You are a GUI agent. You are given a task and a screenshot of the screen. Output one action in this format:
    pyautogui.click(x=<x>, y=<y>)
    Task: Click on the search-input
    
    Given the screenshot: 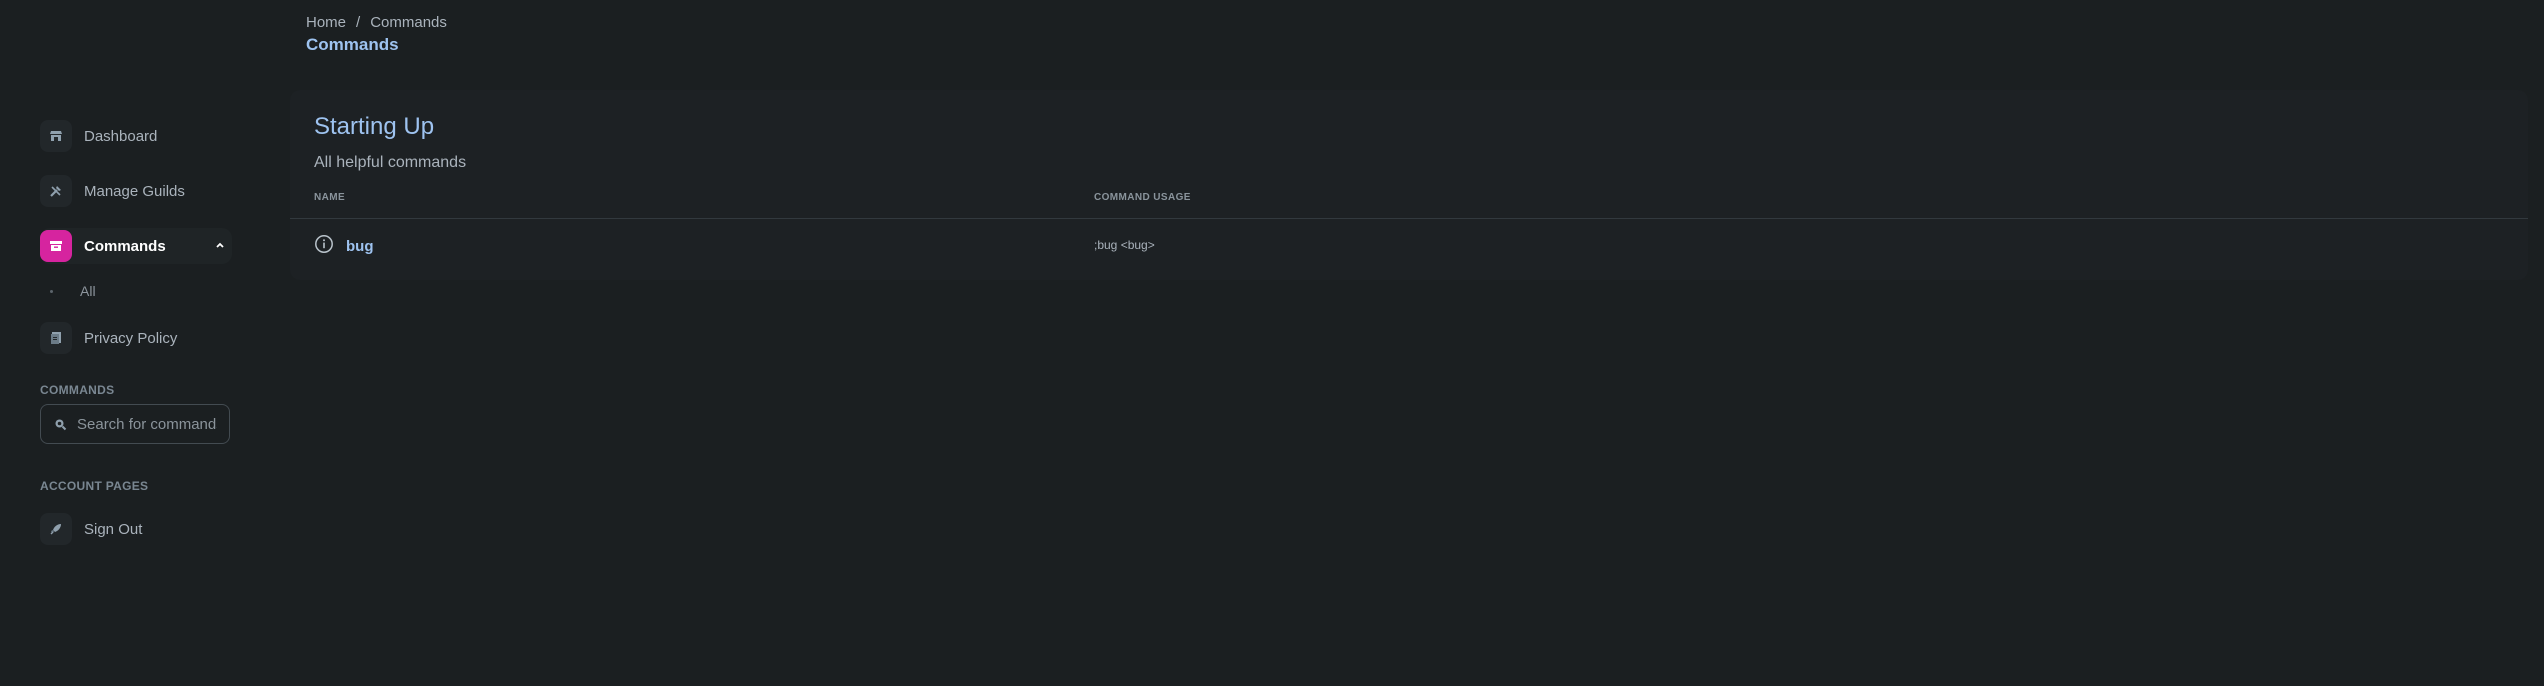 What is the action you would take?
    pyautogui.click(x=147, y=424)
    